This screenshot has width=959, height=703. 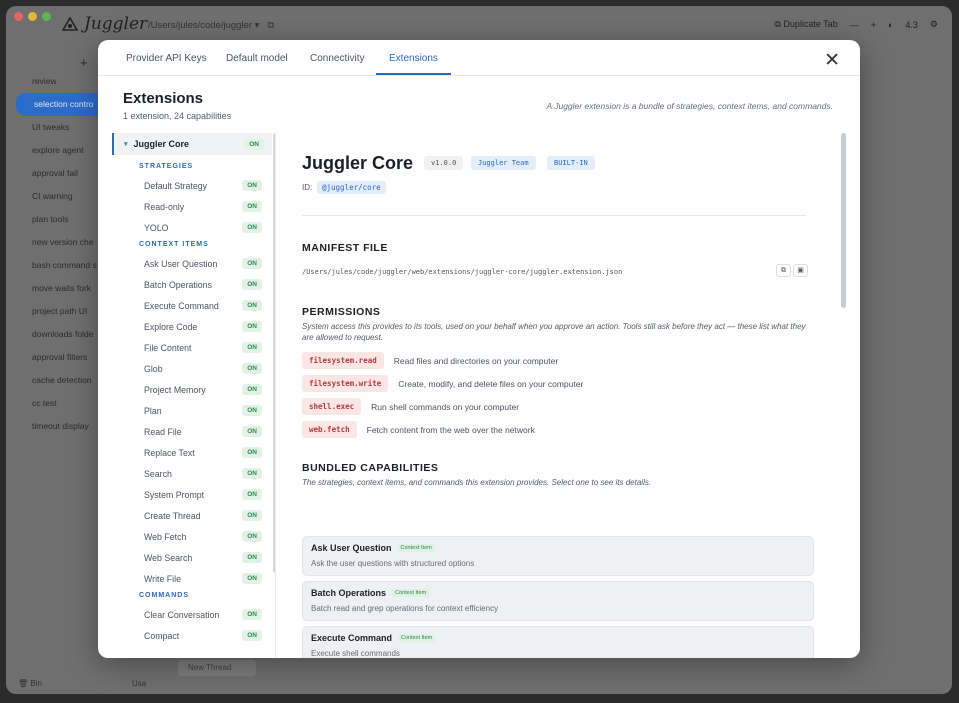 I want to click on sidebar-item: approval fail, so click(x=60, y=173).